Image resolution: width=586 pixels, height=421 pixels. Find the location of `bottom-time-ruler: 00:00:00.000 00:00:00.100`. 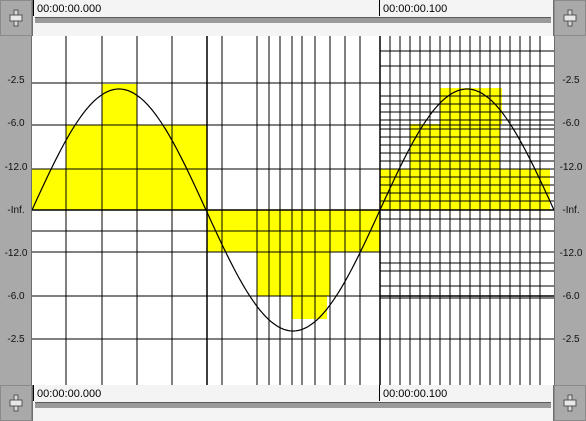

bottom-time-ruler: 00:00:00.000 00:00:00.100 is located at coordinates (293, 403).